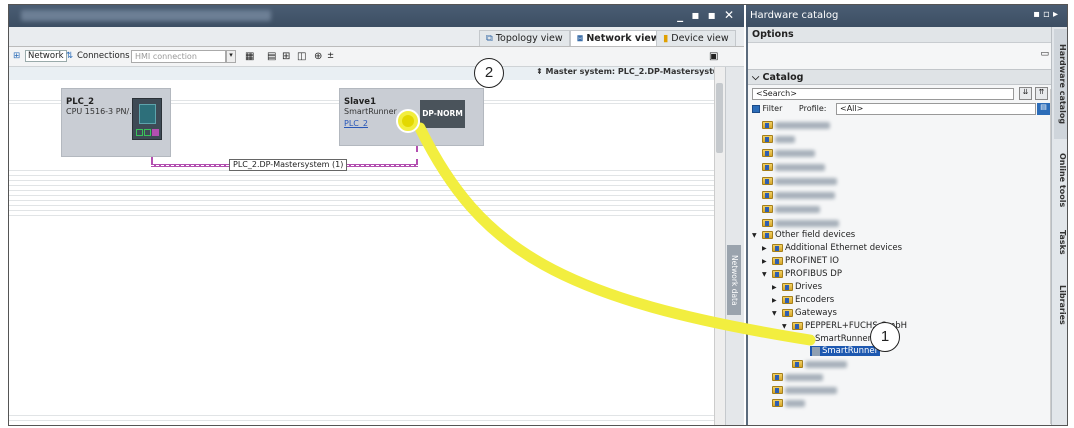 This screenshot has height=428, width=1074. What do you see at coordinates (408, 121) in the screenshot?
I see `drop-target-core` at bounding box center [408, 121].